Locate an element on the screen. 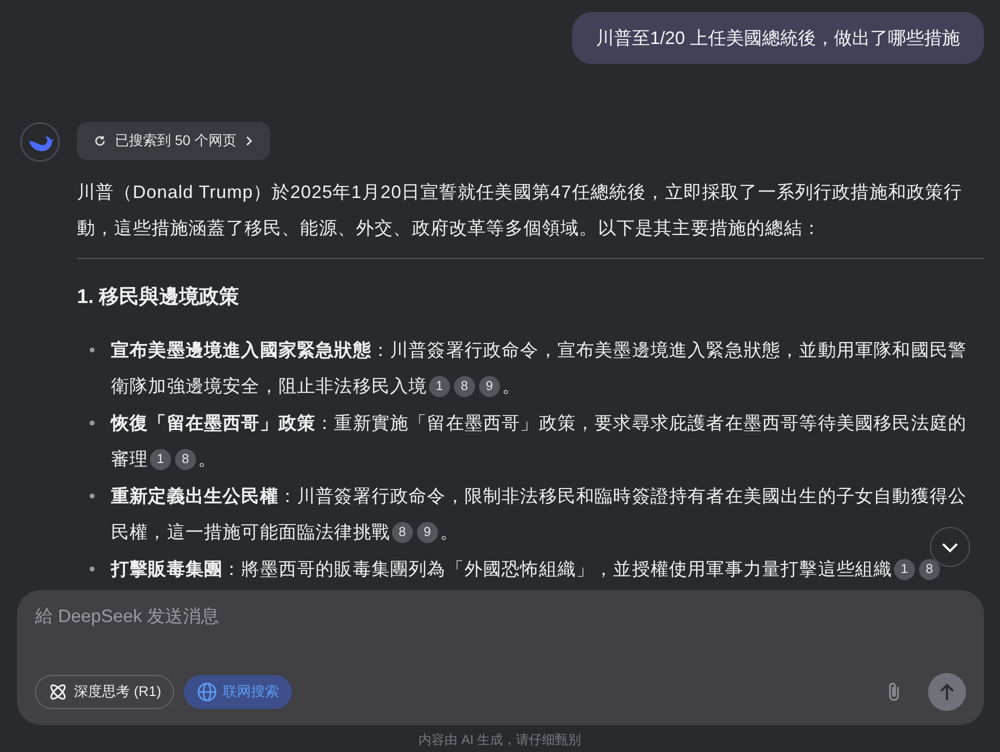  message-input: 給 DeepSeek 发送消息 is located at coordinates (500, 616).